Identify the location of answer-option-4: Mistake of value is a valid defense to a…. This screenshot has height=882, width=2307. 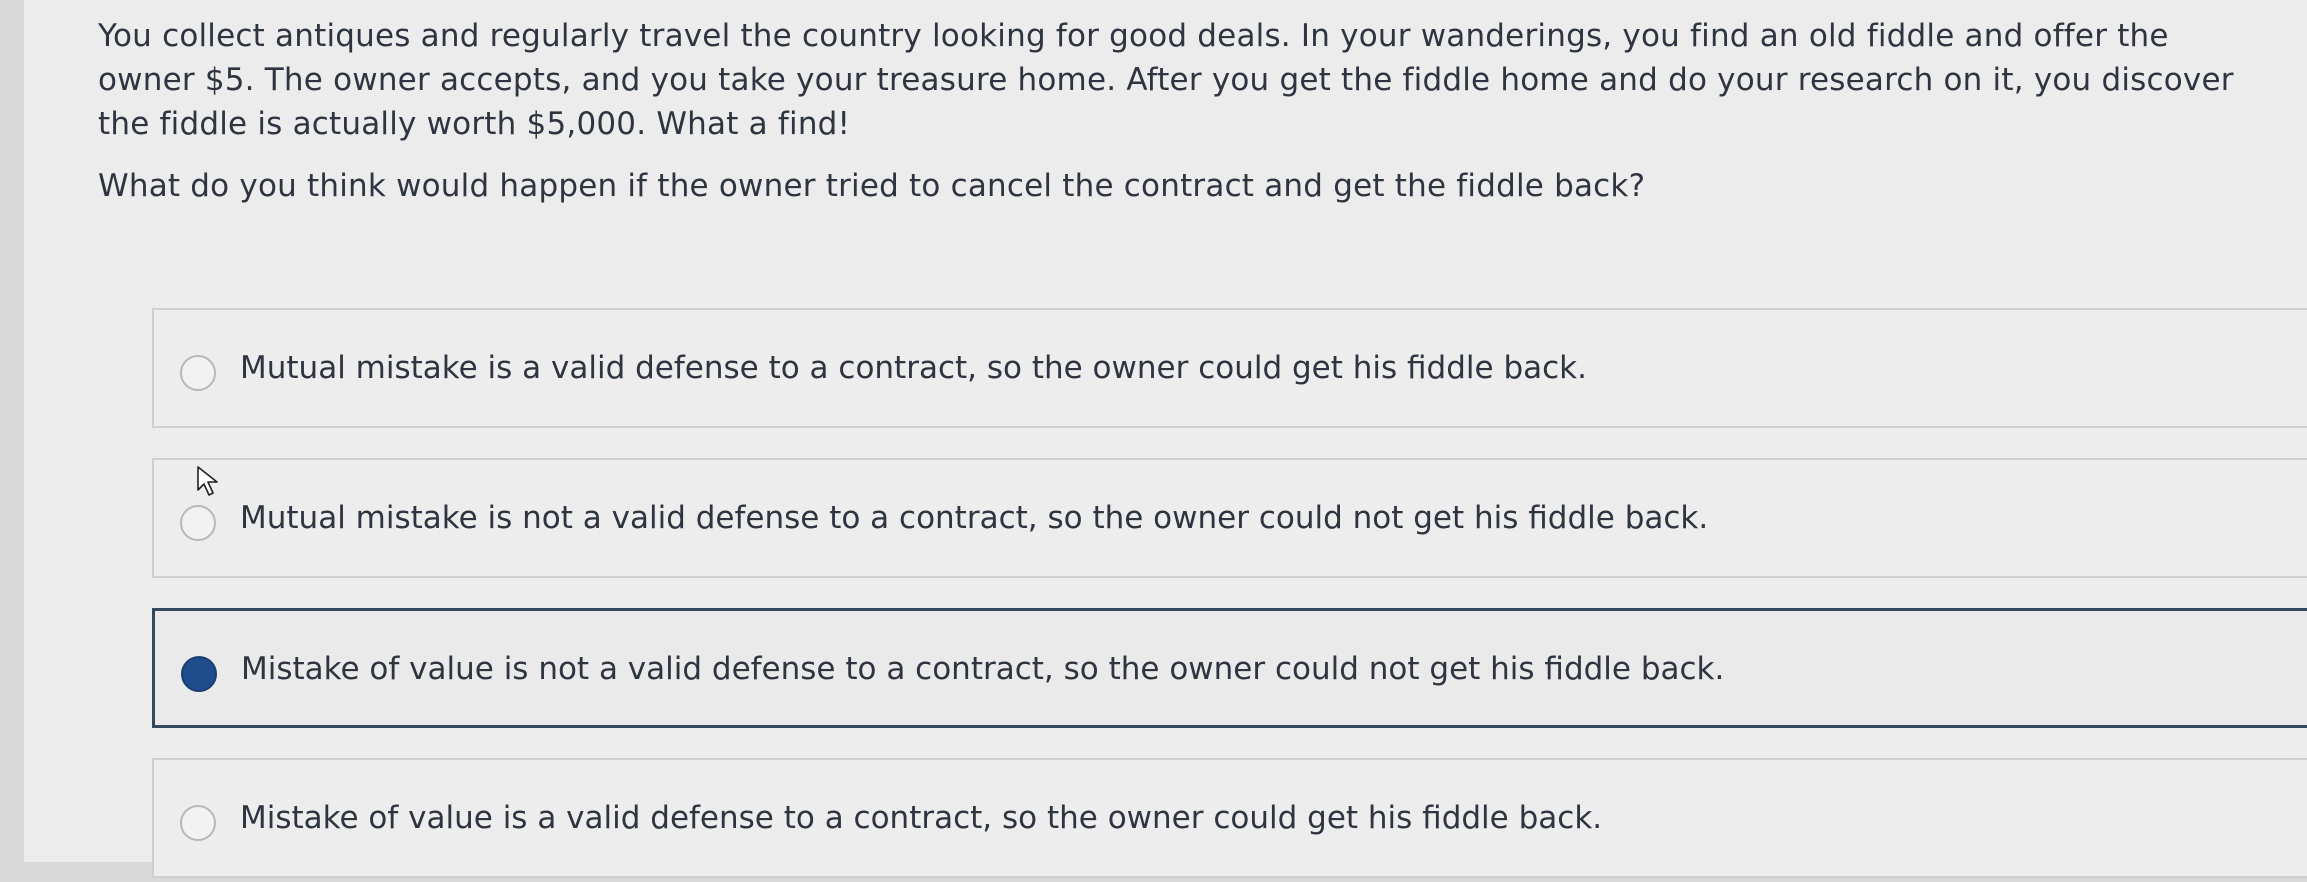
(1229, 818).